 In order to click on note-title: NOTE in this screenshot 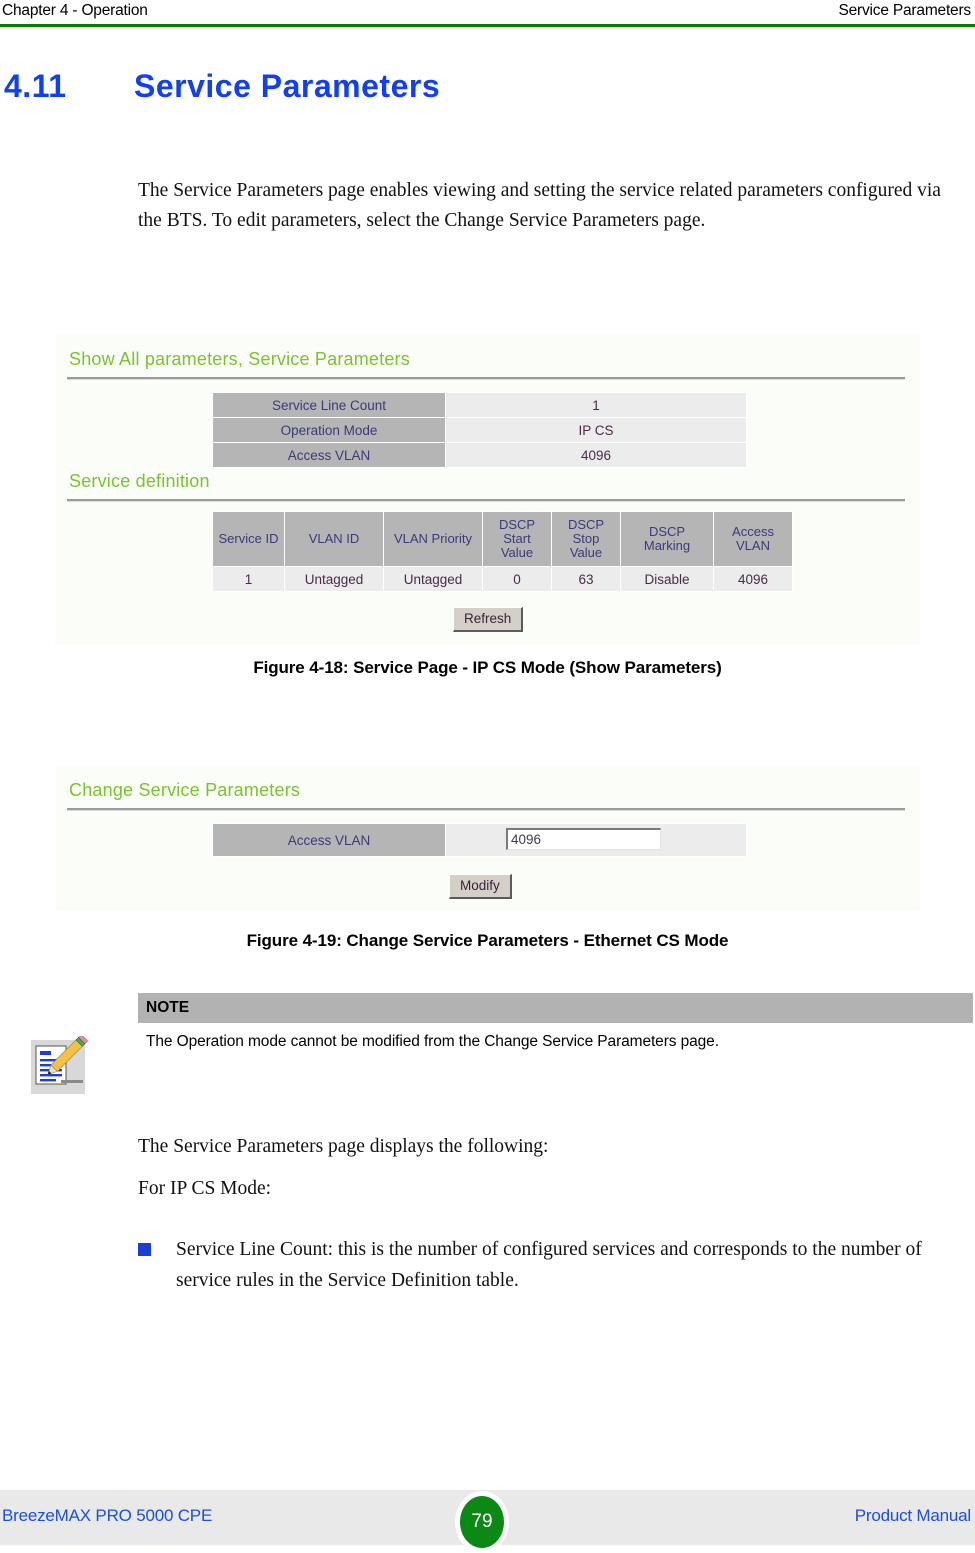, I will do `click(555, 1008)`.